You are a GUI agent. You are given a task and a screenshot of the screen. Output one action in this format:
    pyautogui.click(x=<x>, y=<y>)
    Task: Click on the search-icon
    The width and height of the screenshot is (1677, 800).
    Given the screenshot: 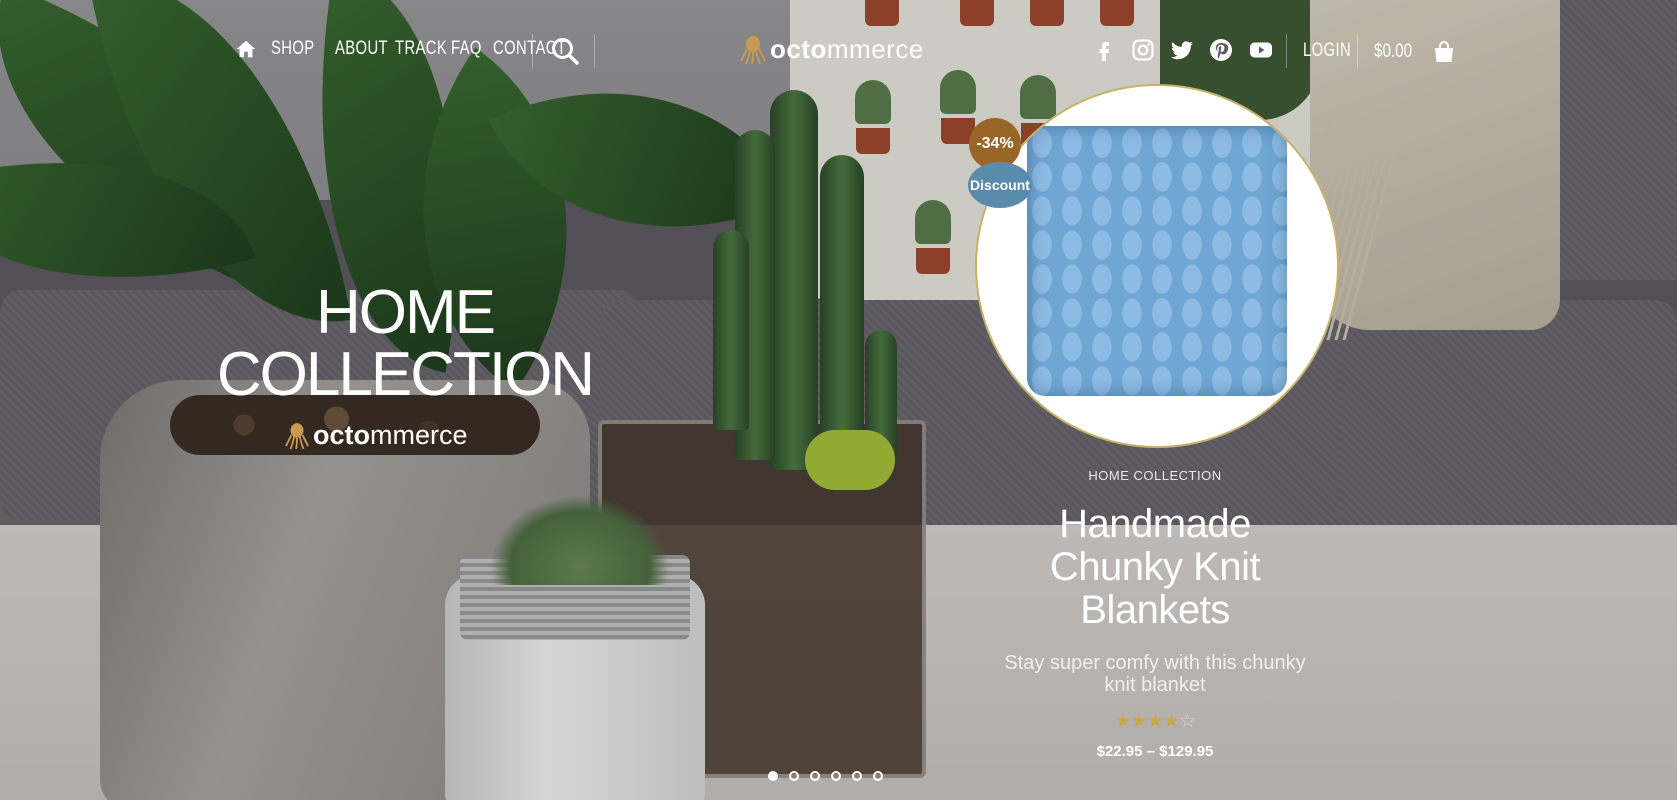 What is the action you would take?
    pyautogui.click(x=565, y=51)
    